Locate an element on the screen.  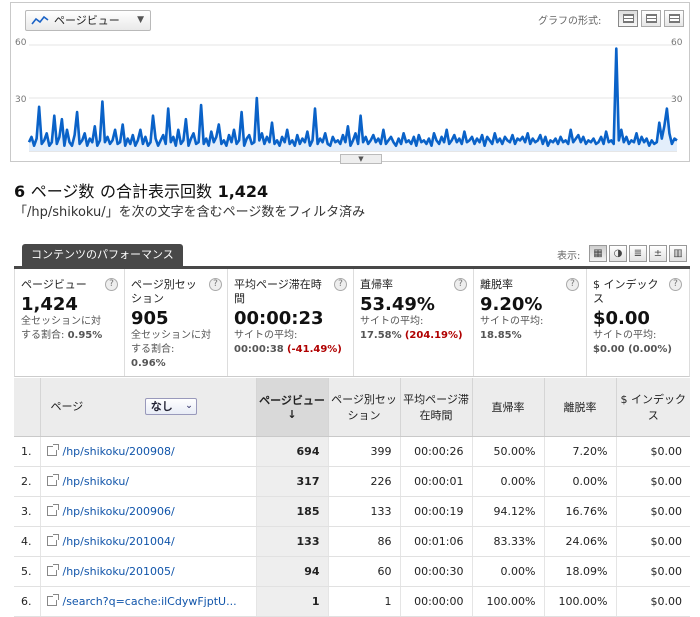
exit-cell: 100.00% is located at coordinates (580, 601).